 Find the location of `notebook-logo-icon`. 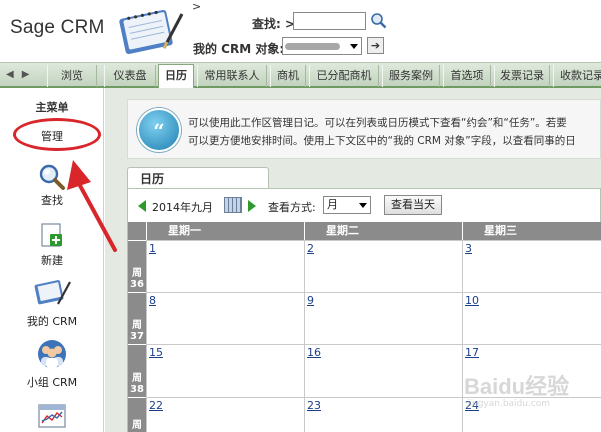

notebook-logo-icon is located at coordinates (151, 32).